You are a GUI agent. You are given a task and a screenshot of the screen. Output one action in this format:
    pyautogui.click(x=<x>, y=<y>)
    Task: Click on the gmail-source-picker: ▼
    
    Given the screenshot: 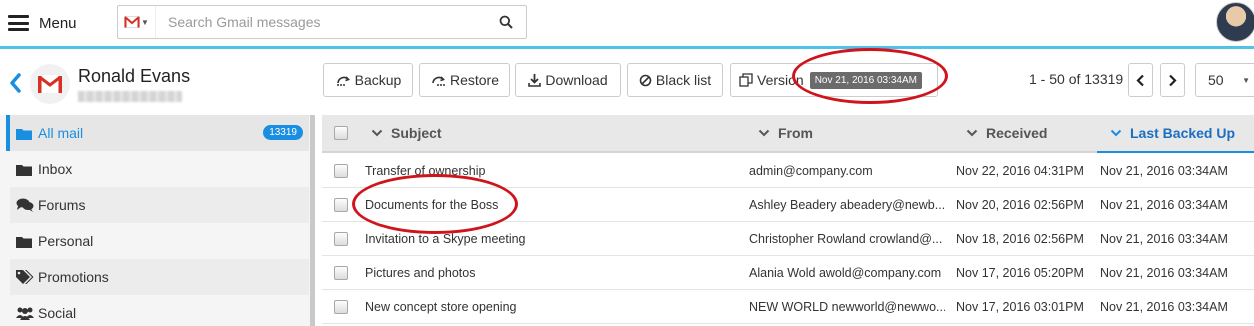 What is the action you would take?
    pyautogui.click(x=137, y=22)
    